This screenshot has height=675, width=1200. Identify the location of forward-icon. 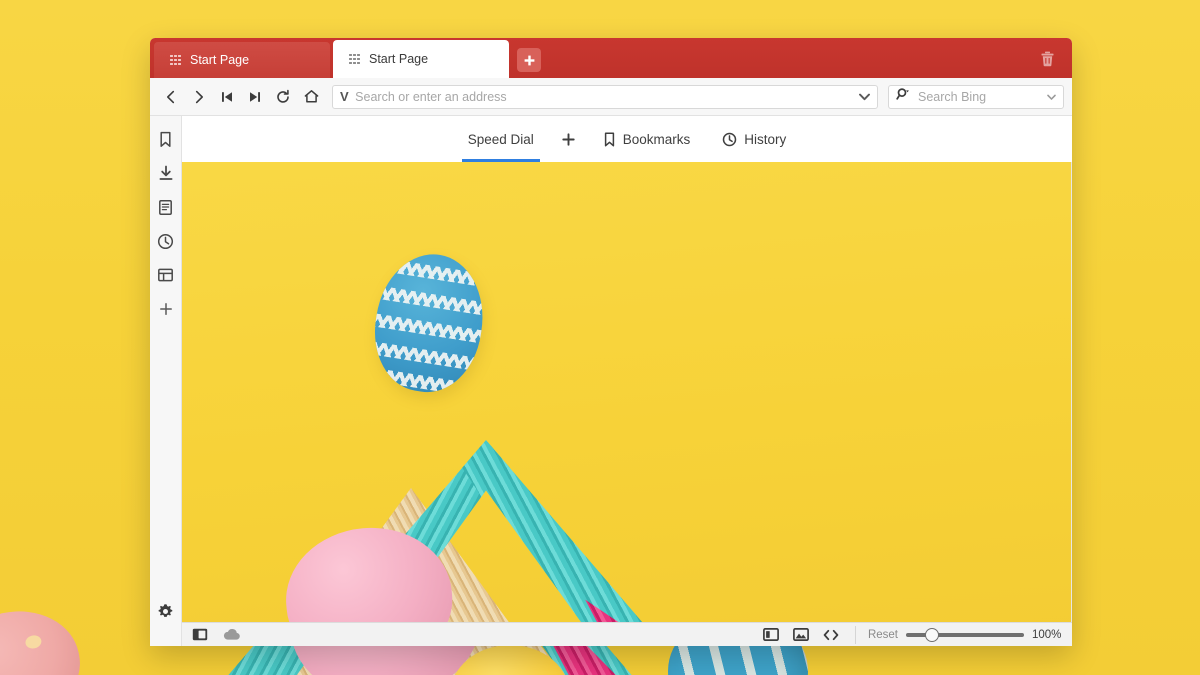
(199, 96).